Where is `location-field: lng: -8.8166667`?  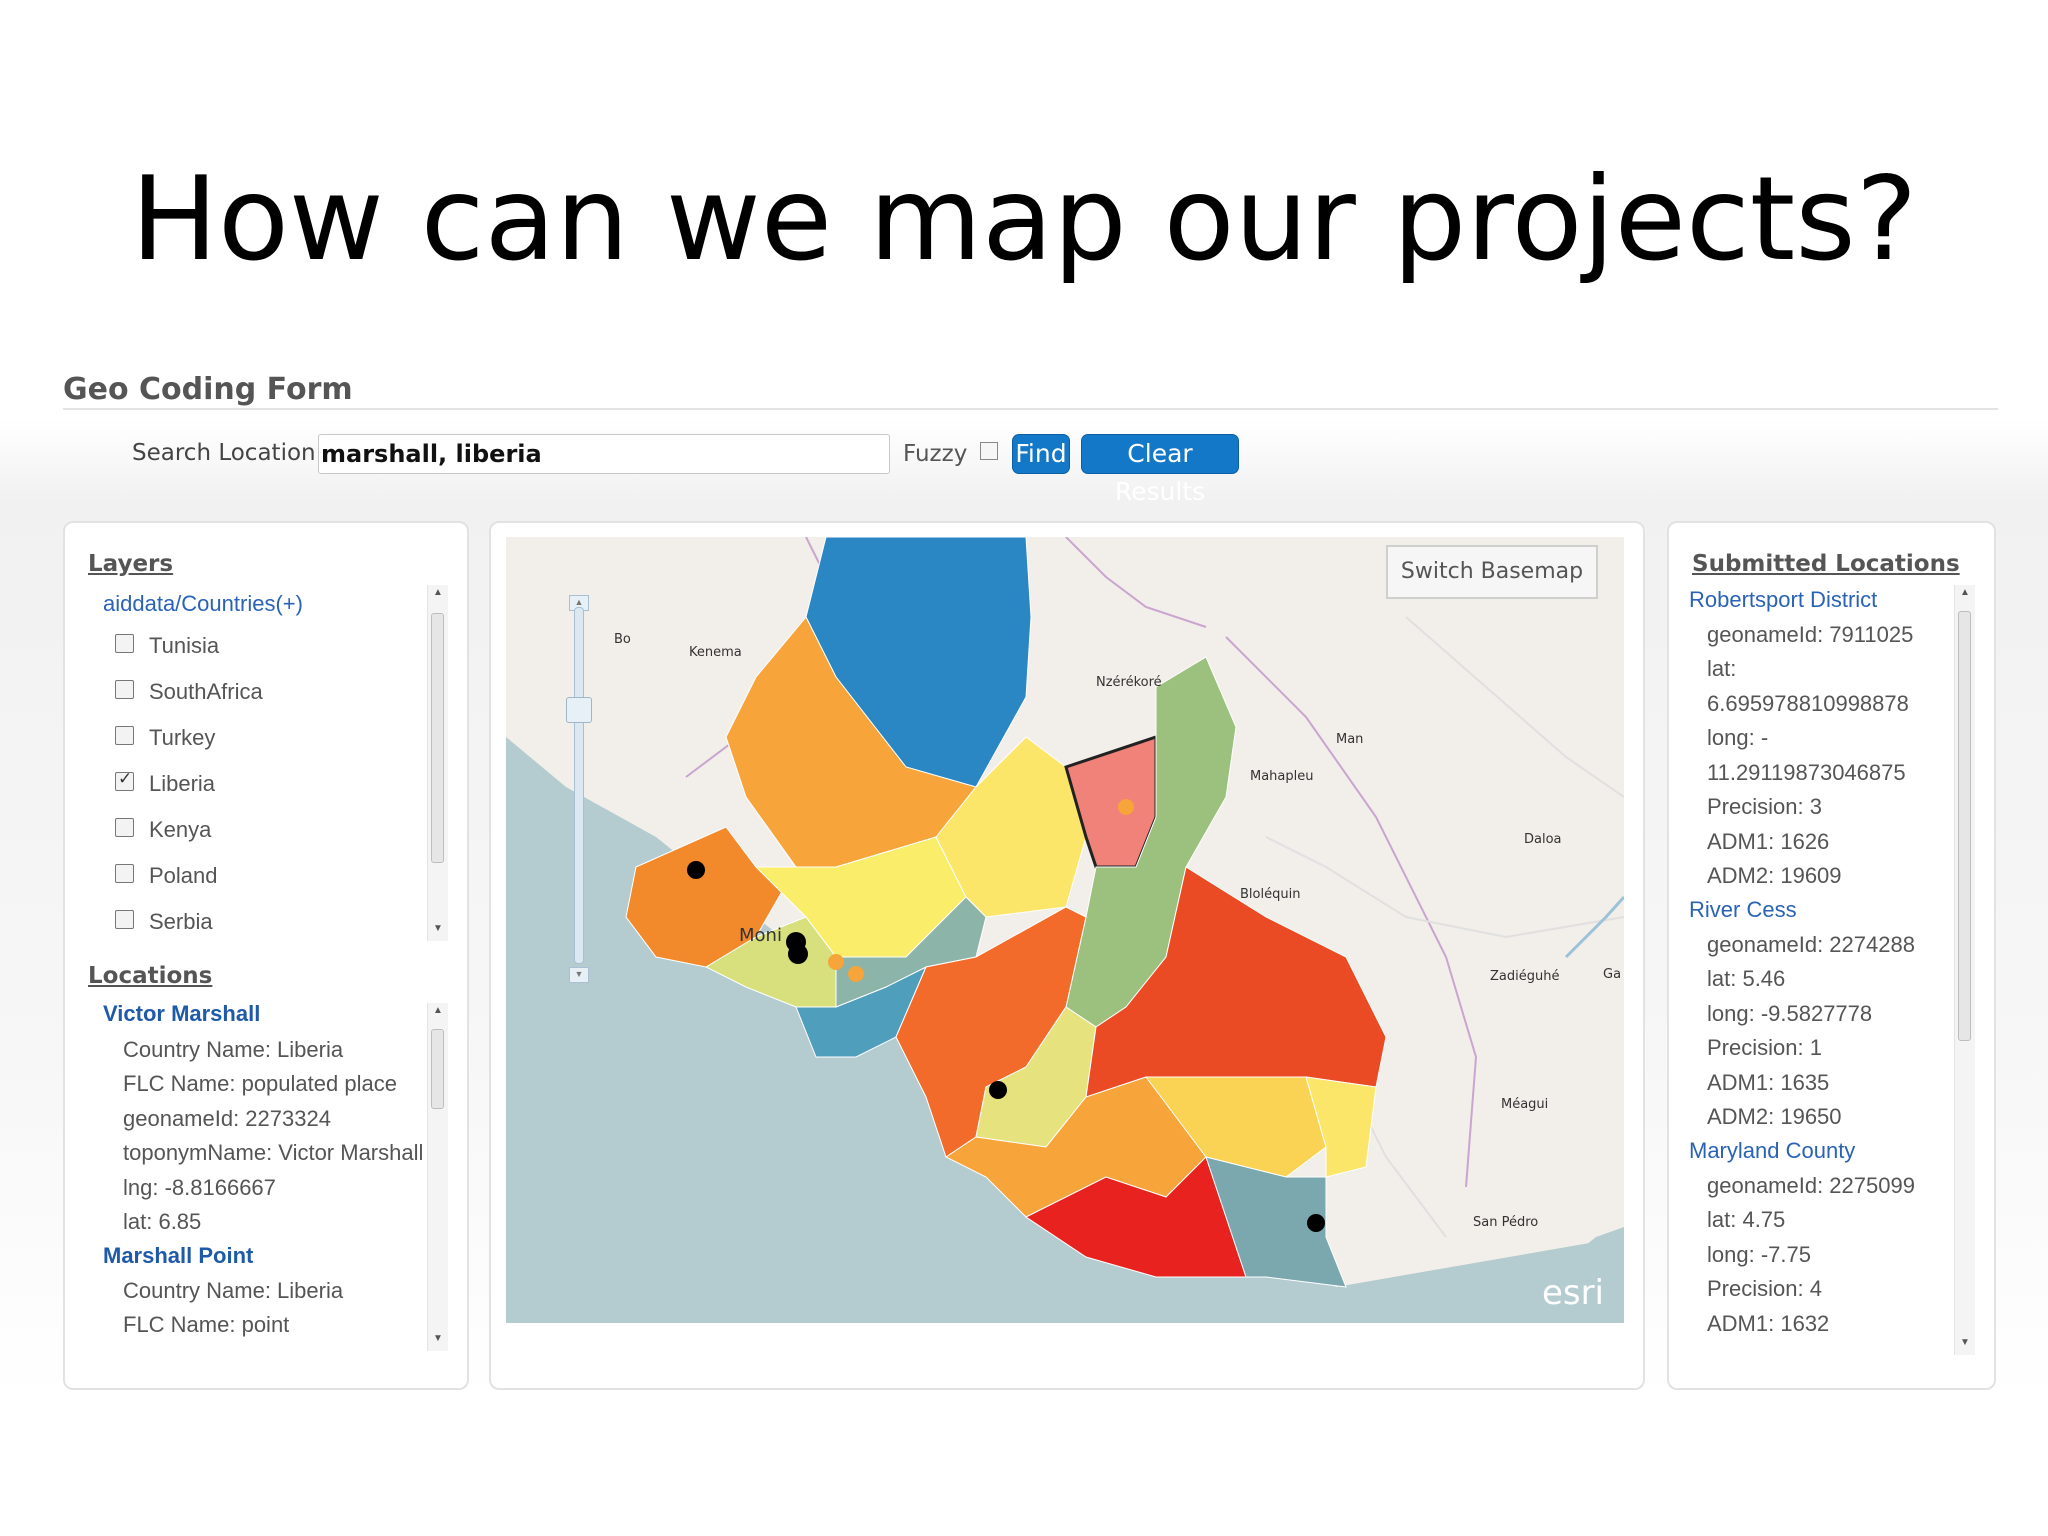 location-field: lng: -8.8166667 is located at coordinates (199, 1187).